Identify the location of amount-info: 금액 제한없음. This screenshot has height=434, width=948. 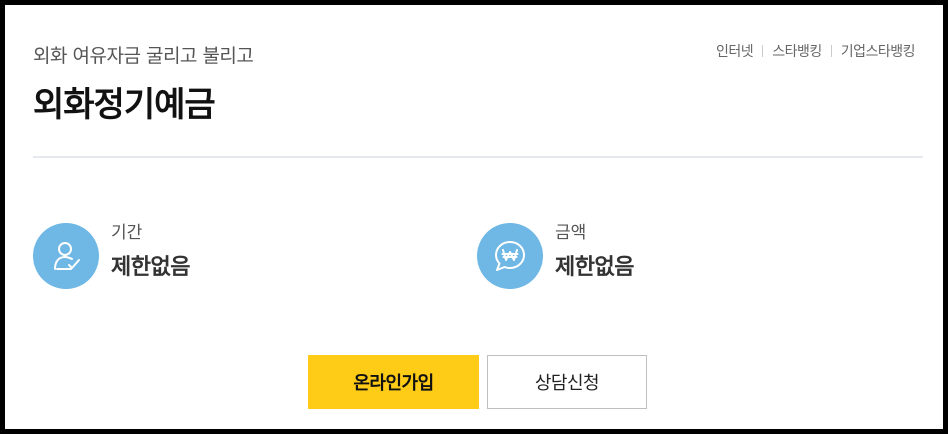
(555, 256).